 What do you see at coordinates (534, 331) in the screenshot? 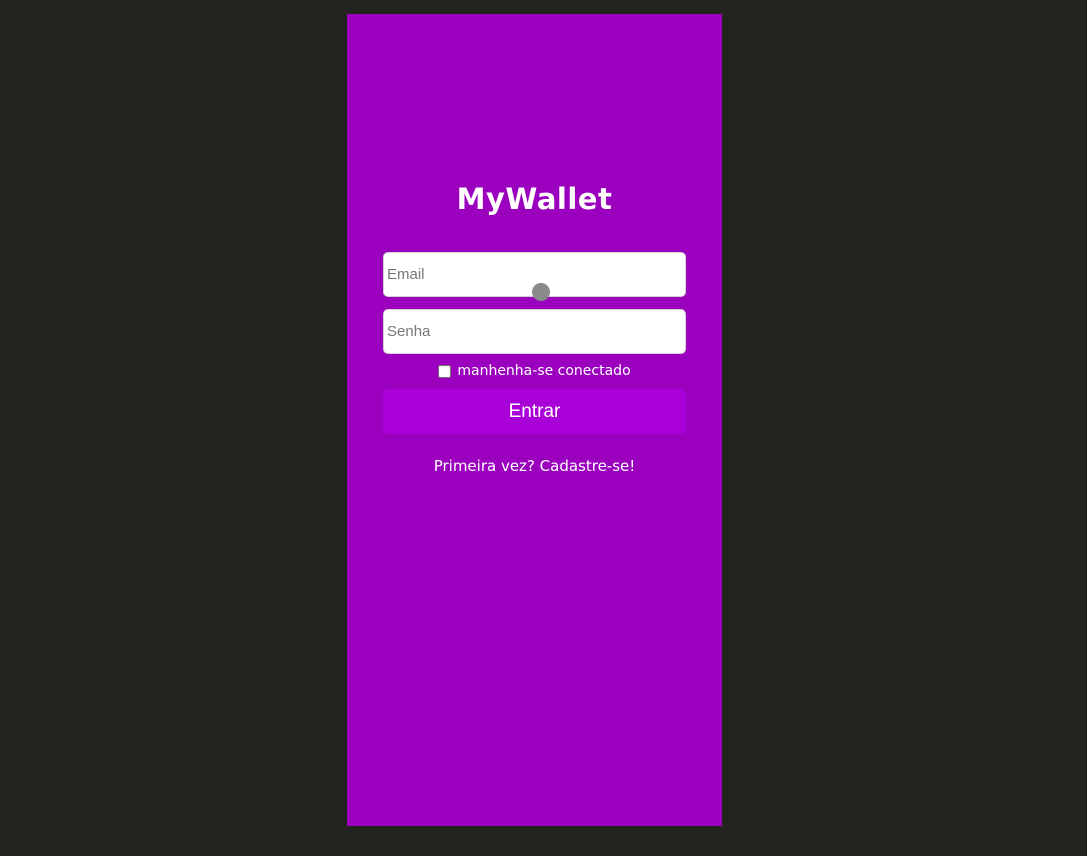
I see `password-input` at bounding box center [534, 331].